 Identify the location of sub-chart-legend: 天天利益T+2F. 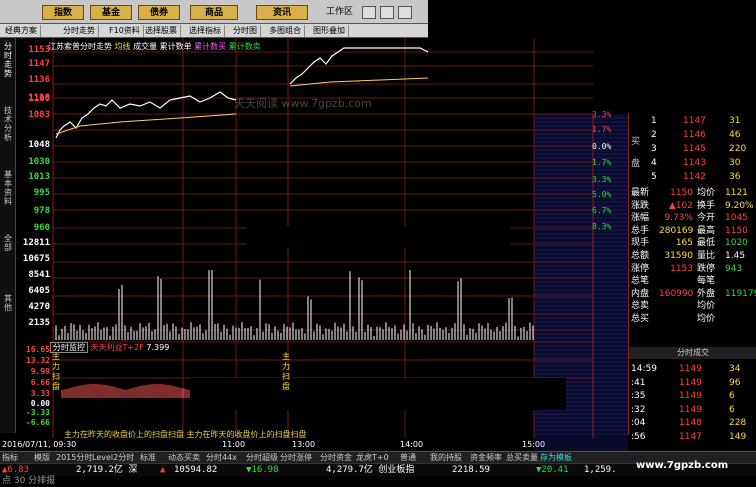
(117, 347).